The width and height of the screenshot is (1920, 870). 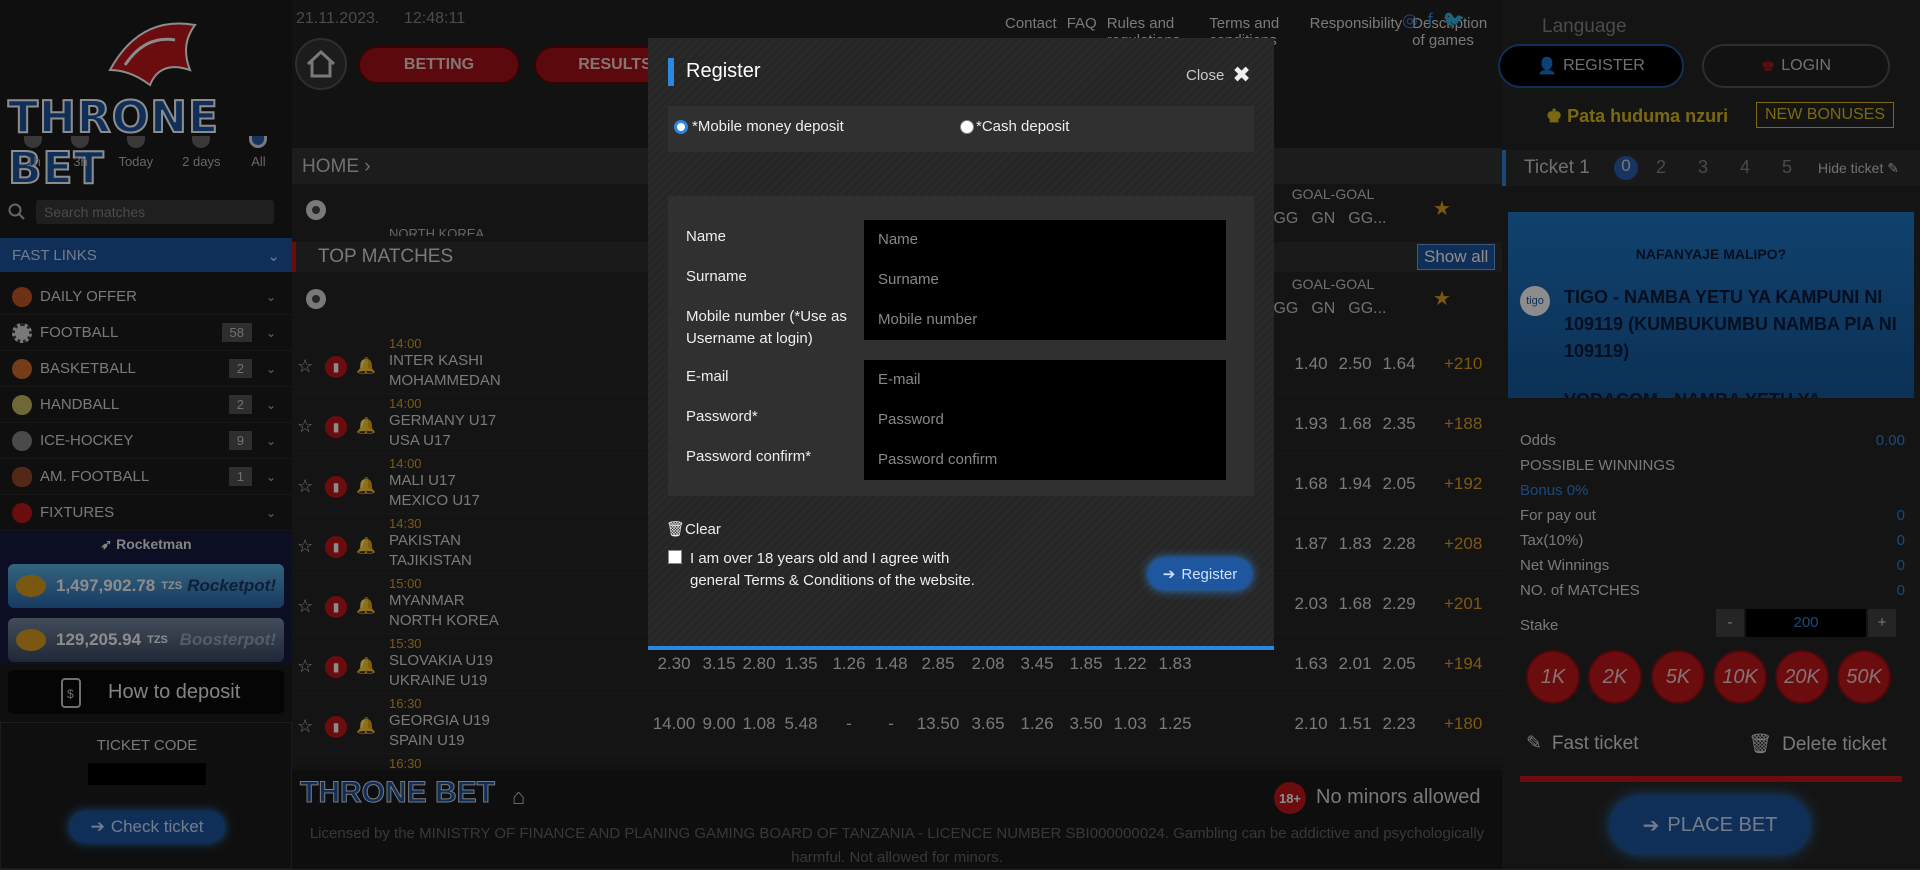 What do you see at coordinates (1045, 380) in the screenshot?
I see `email-field: E-mail` at bounding box center [1045, 380].